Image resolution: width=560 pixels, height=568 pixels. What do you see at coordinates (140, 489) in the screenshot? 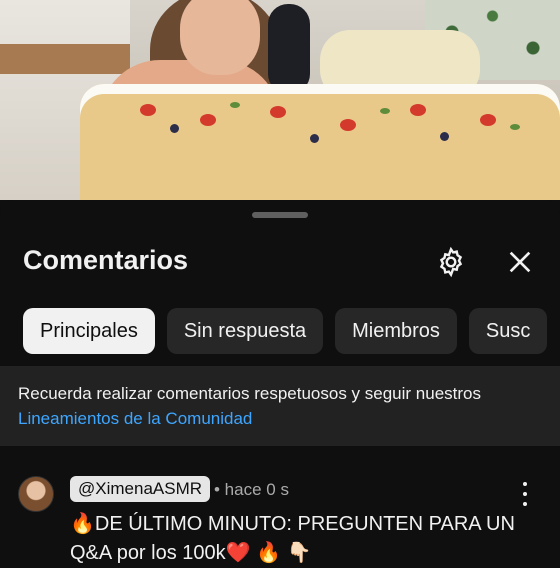
I see `comment-author: @XimenaASMR` at bounding box center [140, 489].